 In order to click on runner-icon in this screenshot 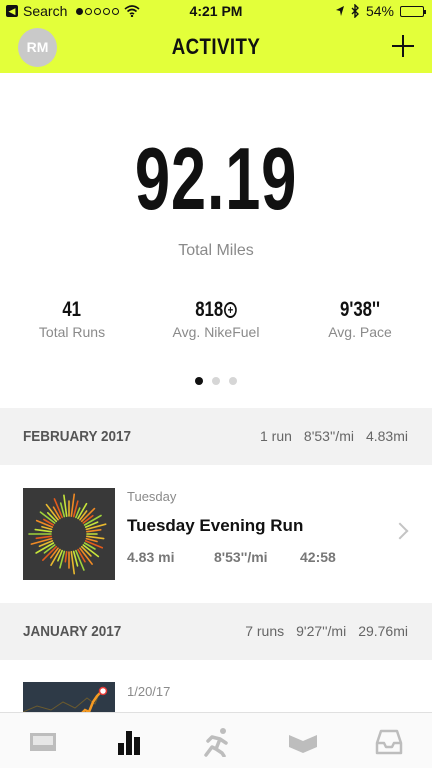, I will do `click(216, 743)`.